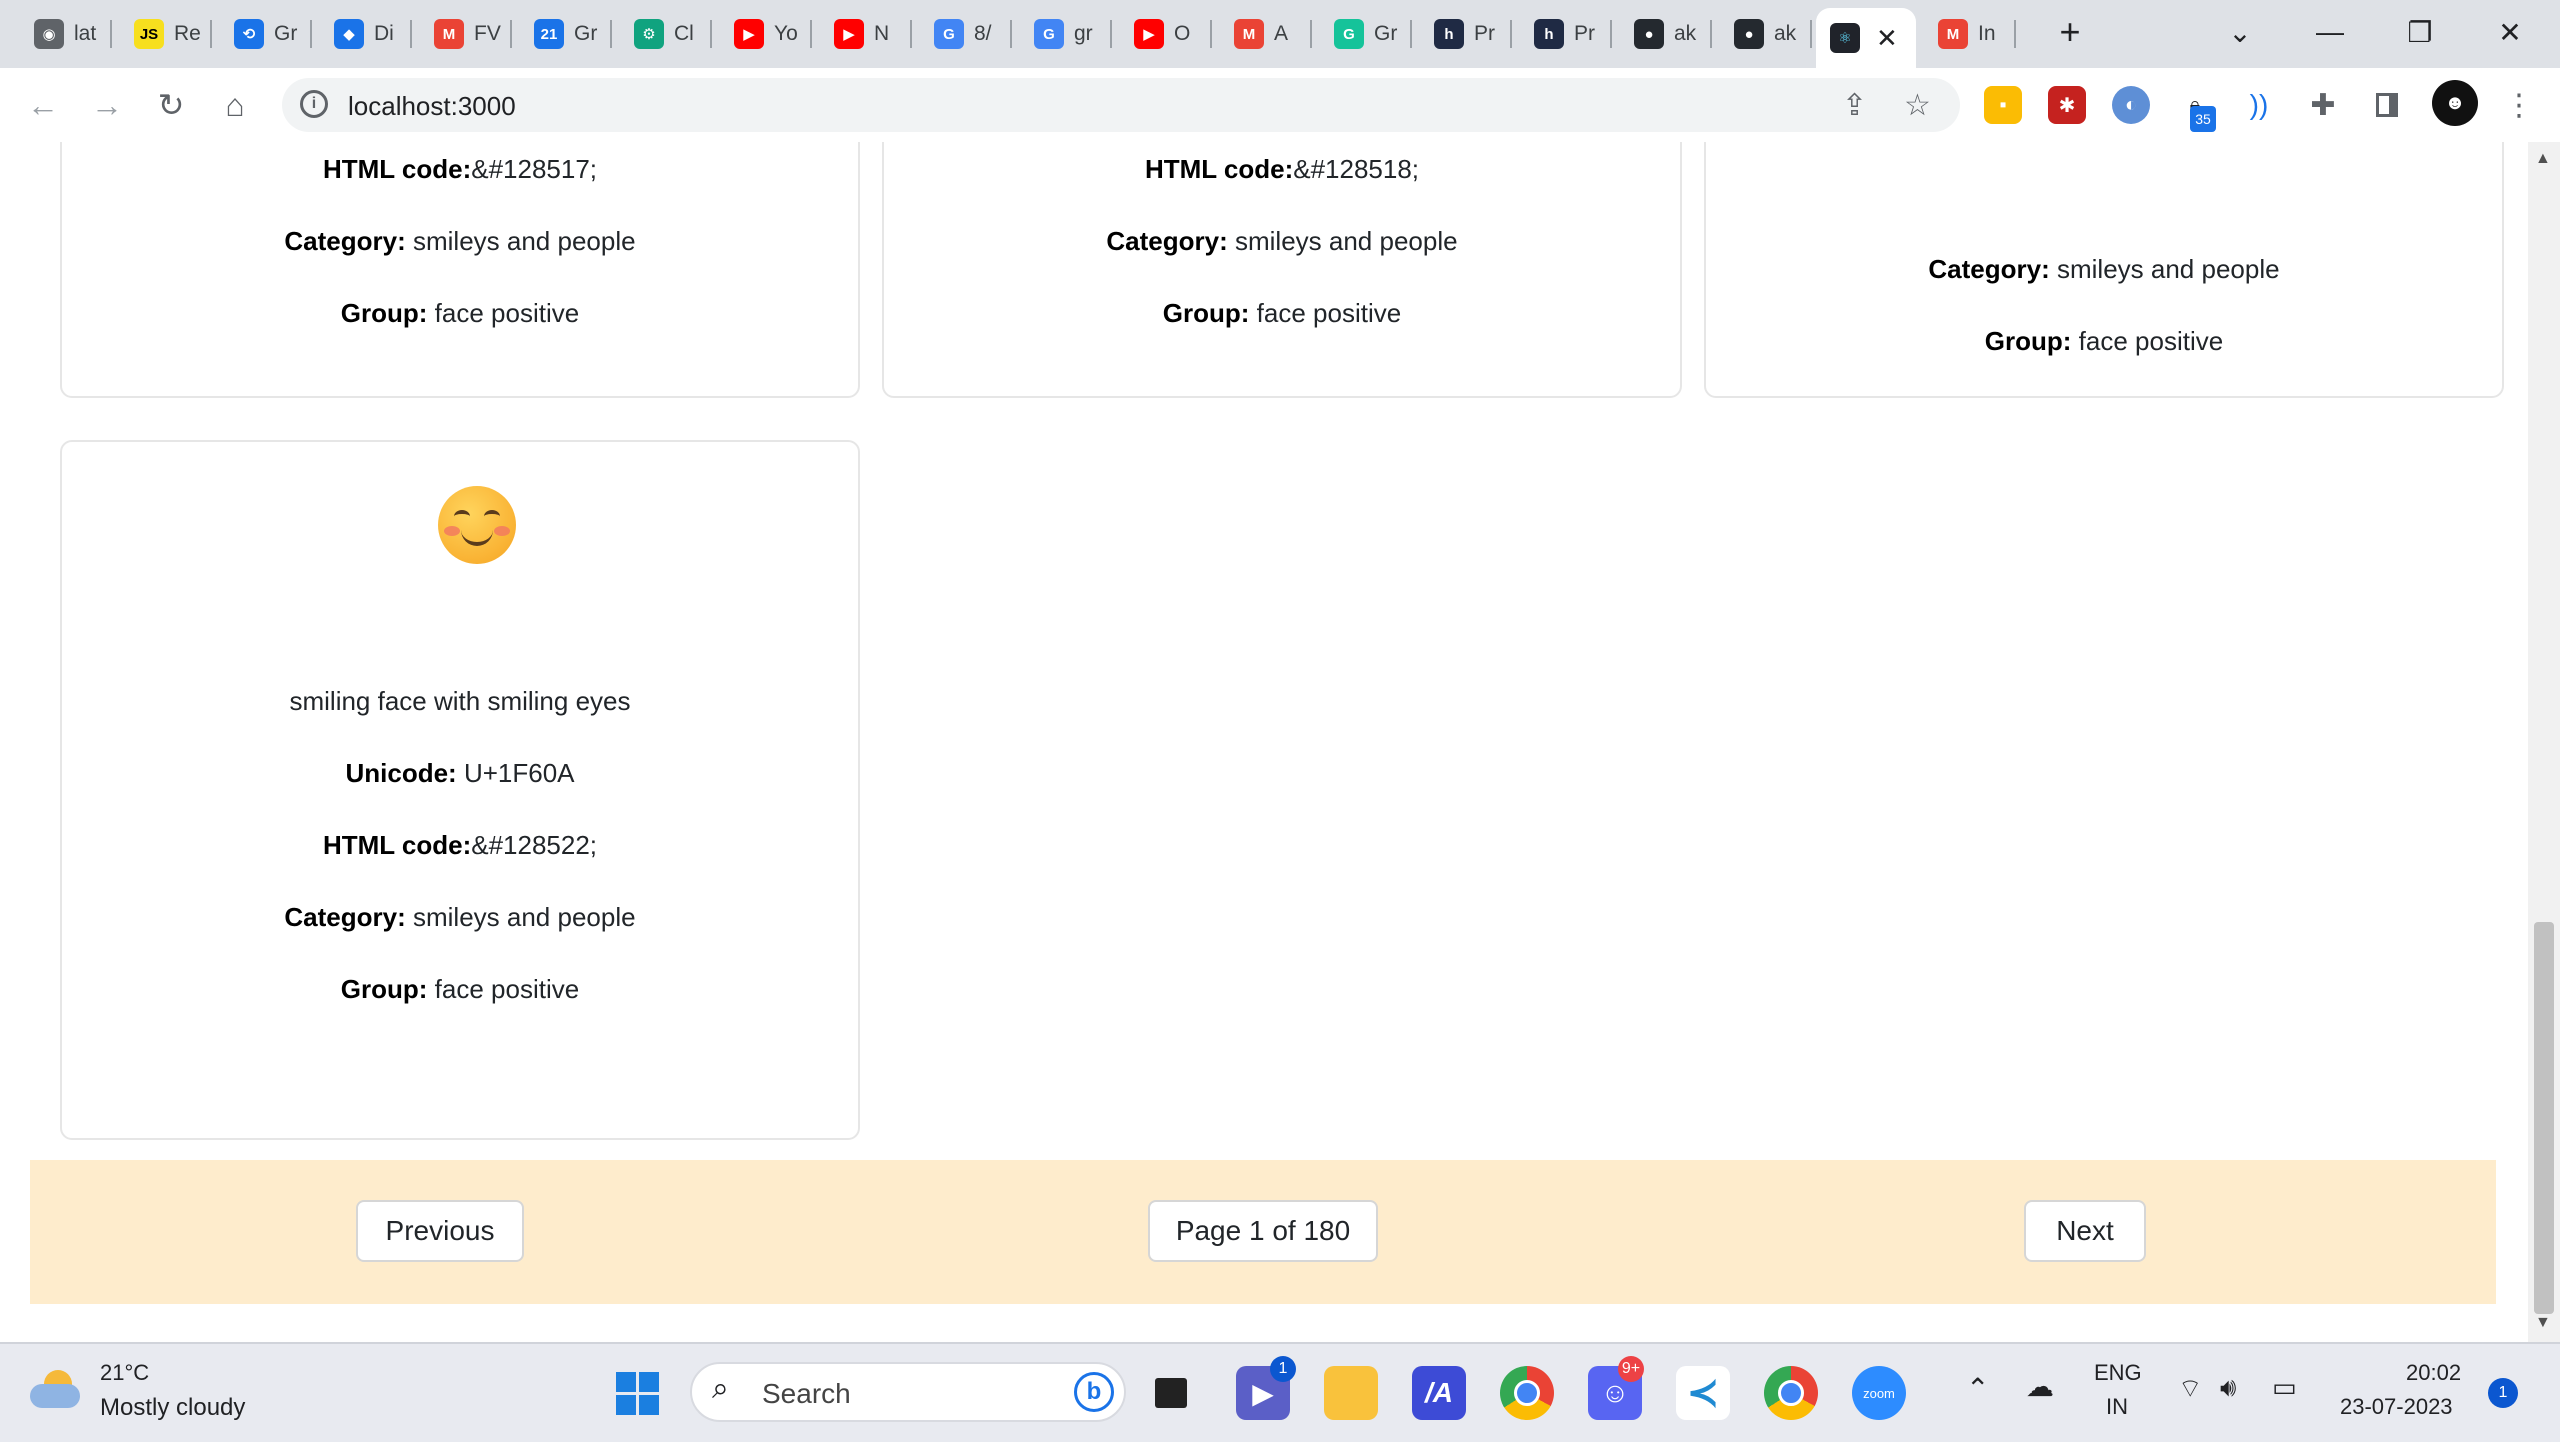 This screenshot has width=2560, height=1442. Describe the element at coordinates (1366, 34) in the screenshot. I see `browser-tab: G Gr` at that location.